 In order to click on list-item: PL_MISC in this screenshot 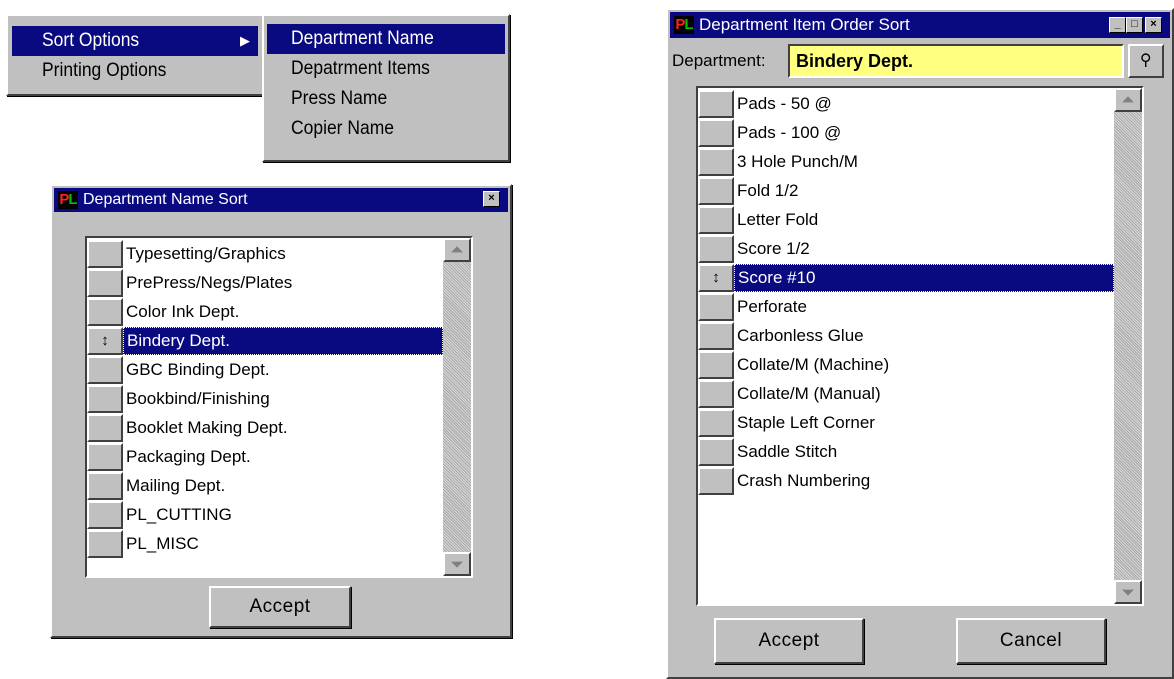, I will do `click(265, 544)`.